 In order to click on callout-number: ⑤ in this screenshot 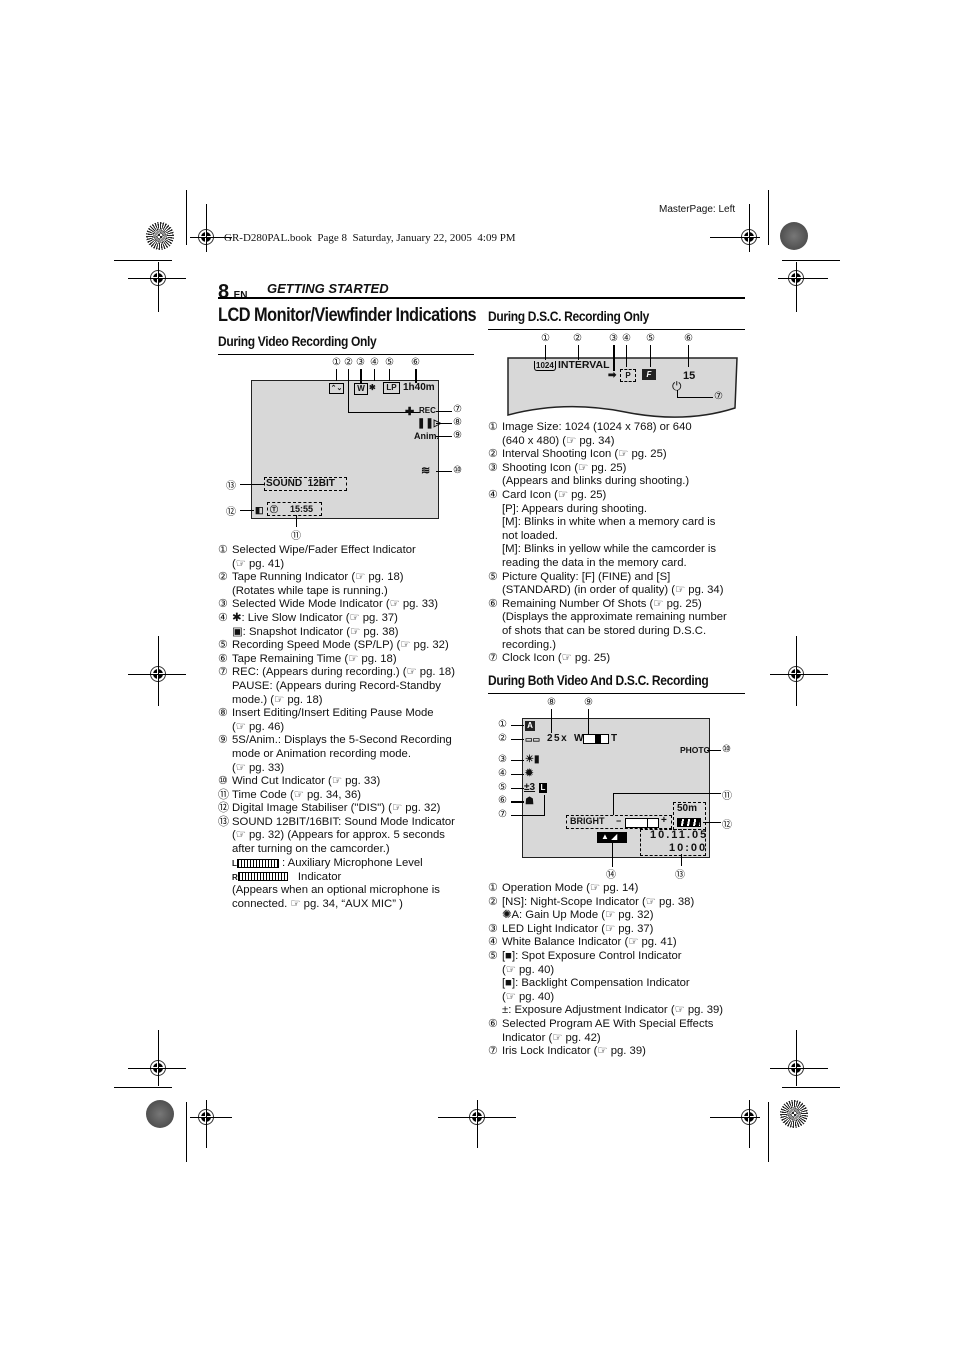, I will do `click(389, 362)`.